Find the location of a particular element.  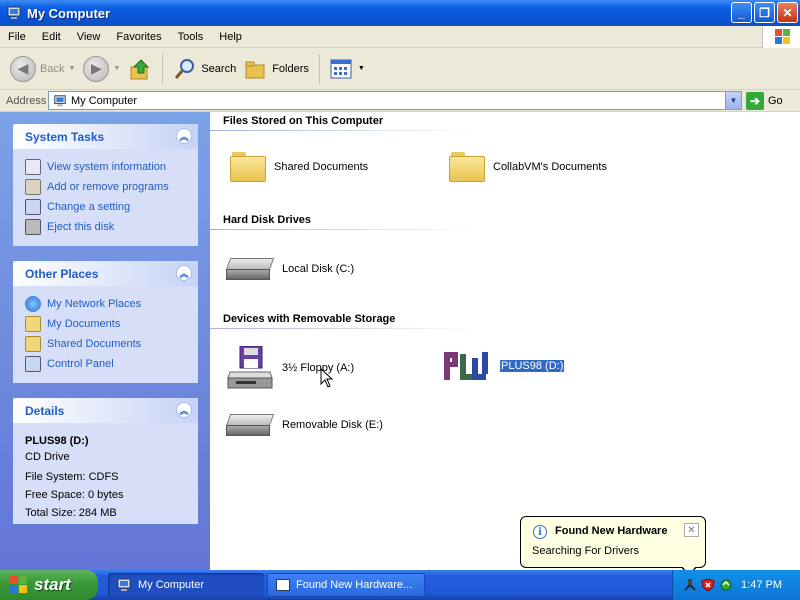

menu-edit: Edit is located at coordinates (51, 37).